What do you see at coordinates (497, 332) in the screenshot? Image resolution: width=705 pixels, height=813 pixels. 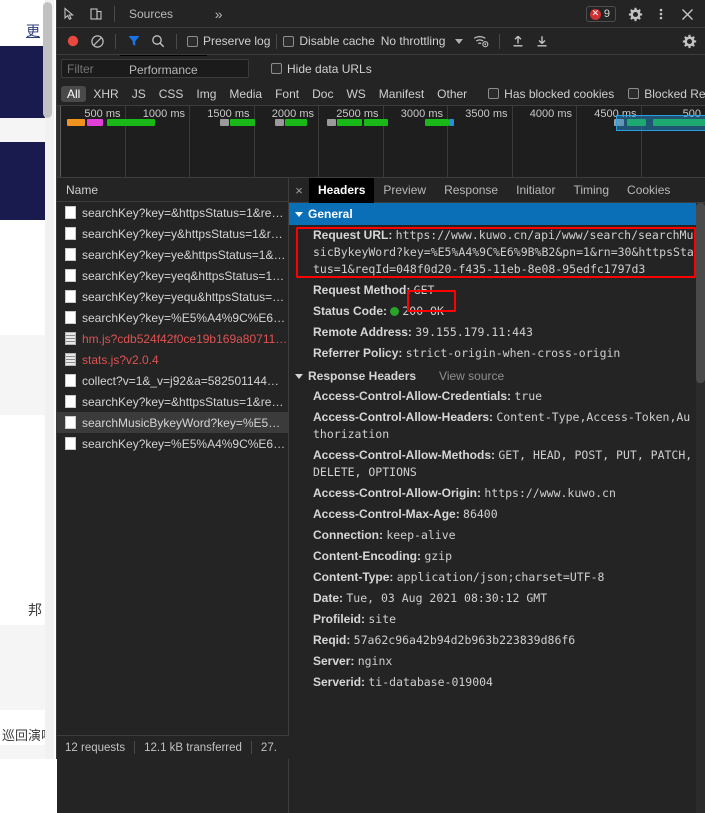 I see `general-row: Remote Address: 39.155.179.11:443` at bounding box center [497, 332].